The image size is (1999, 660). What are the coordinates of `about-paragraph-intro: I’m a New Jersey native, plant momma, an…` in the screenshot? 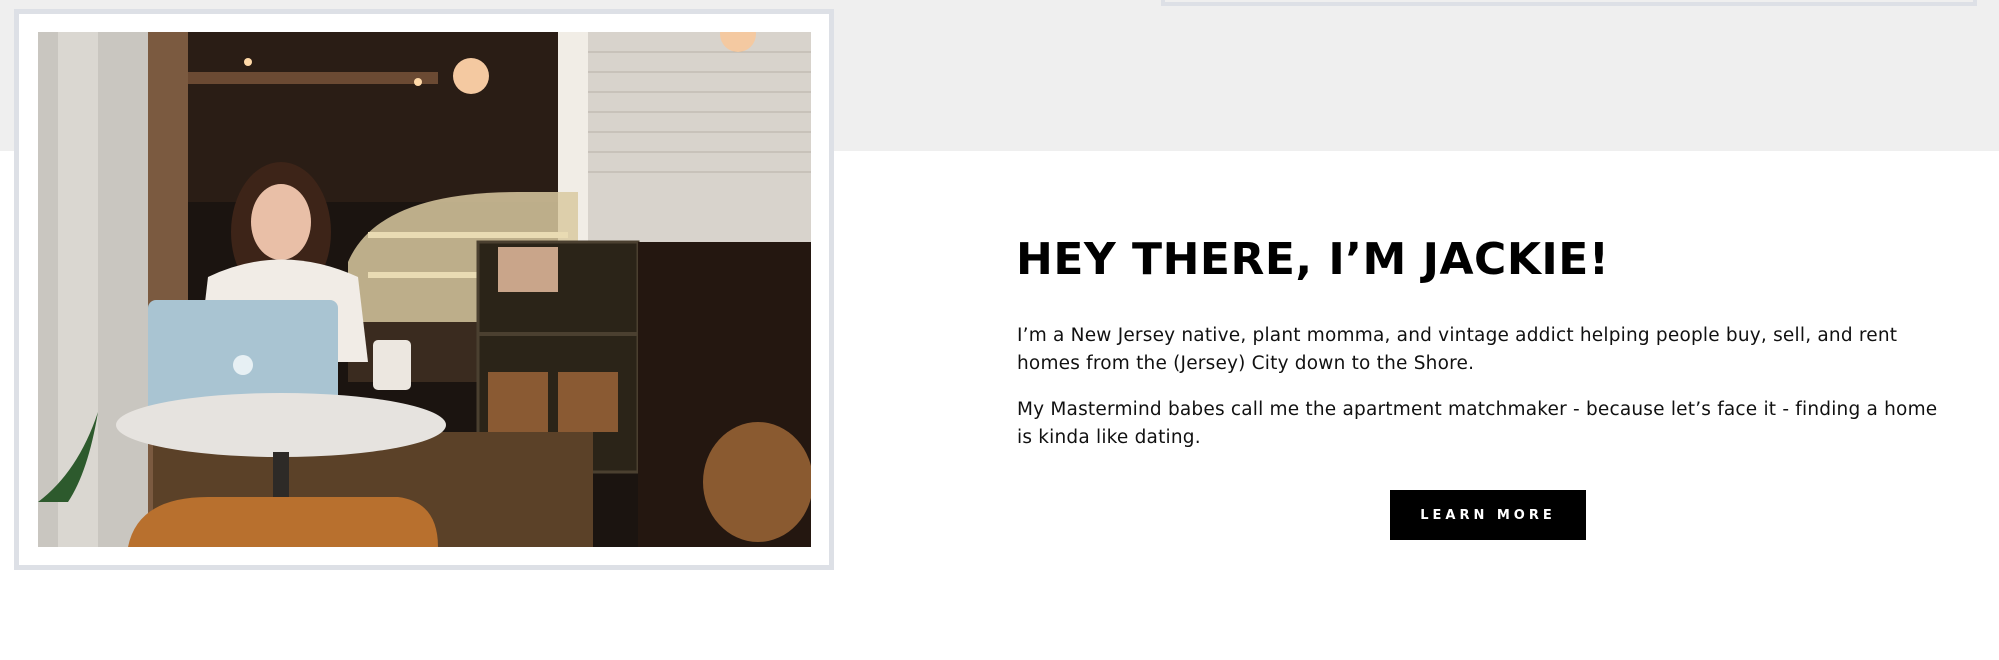 It's located at (1457, 349).